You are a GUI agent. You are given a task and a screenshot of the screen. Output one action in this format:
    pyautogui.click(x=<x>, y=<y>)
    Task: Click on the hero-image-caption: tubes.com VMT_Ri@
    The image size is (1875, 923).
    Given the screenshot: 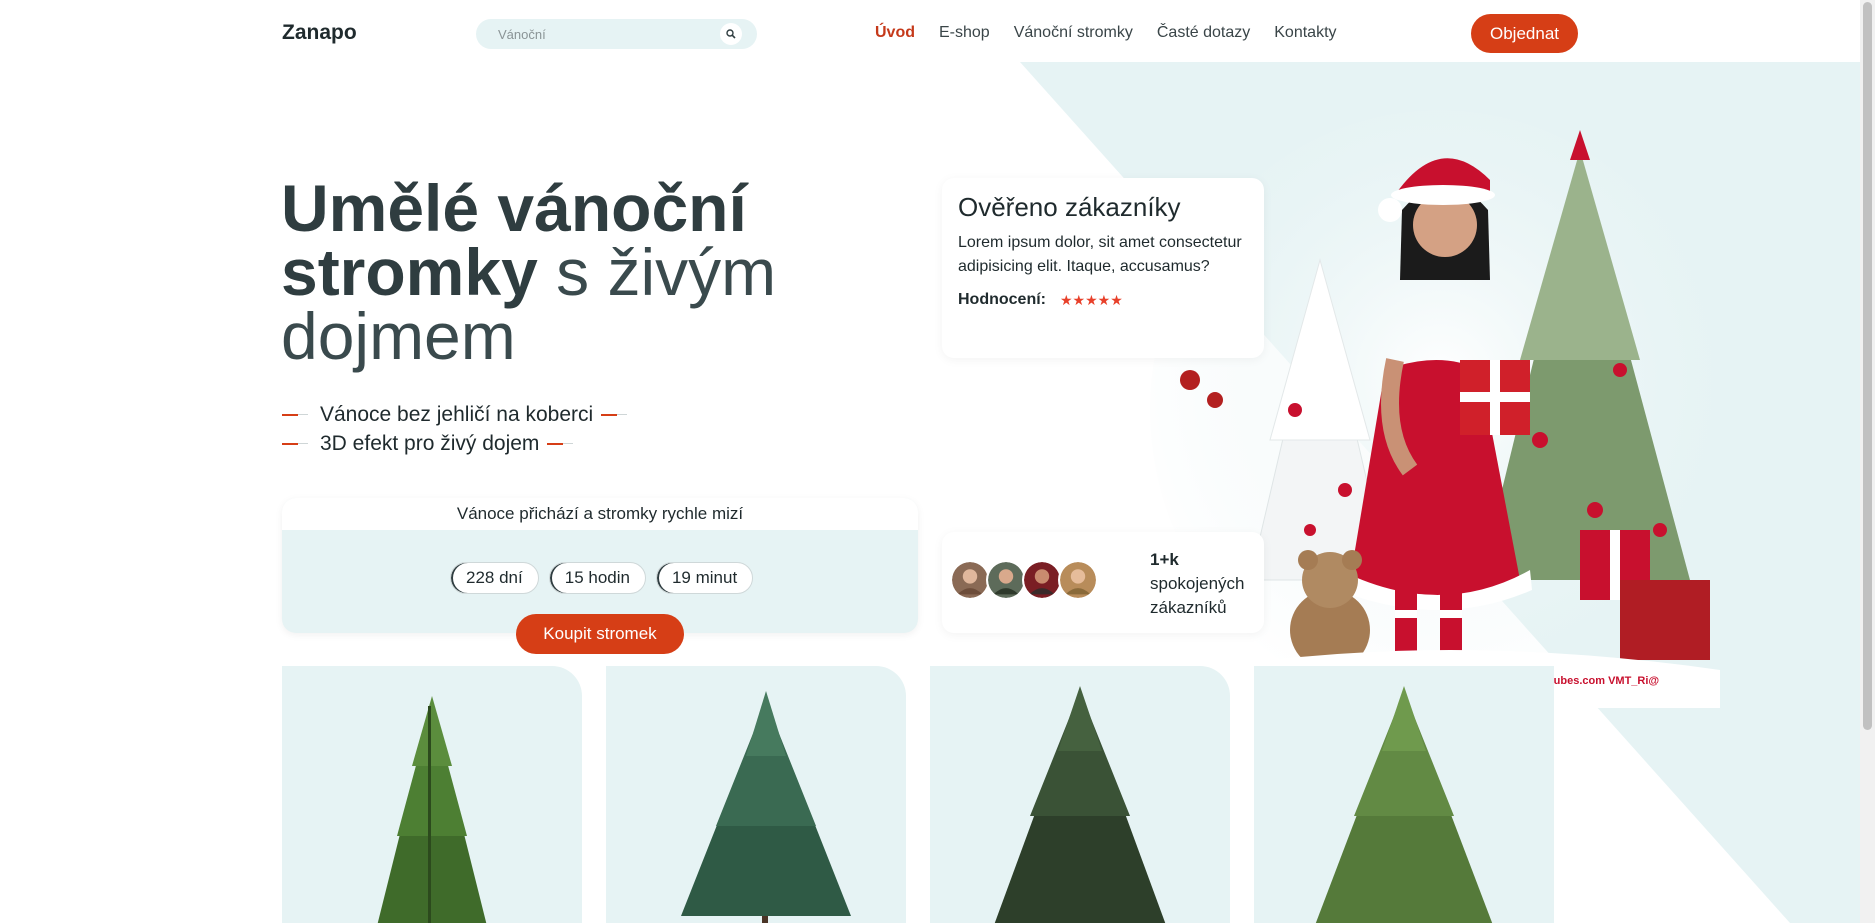 What is the action you would take?
    pyautogui.click(x=1604, y=681)
    